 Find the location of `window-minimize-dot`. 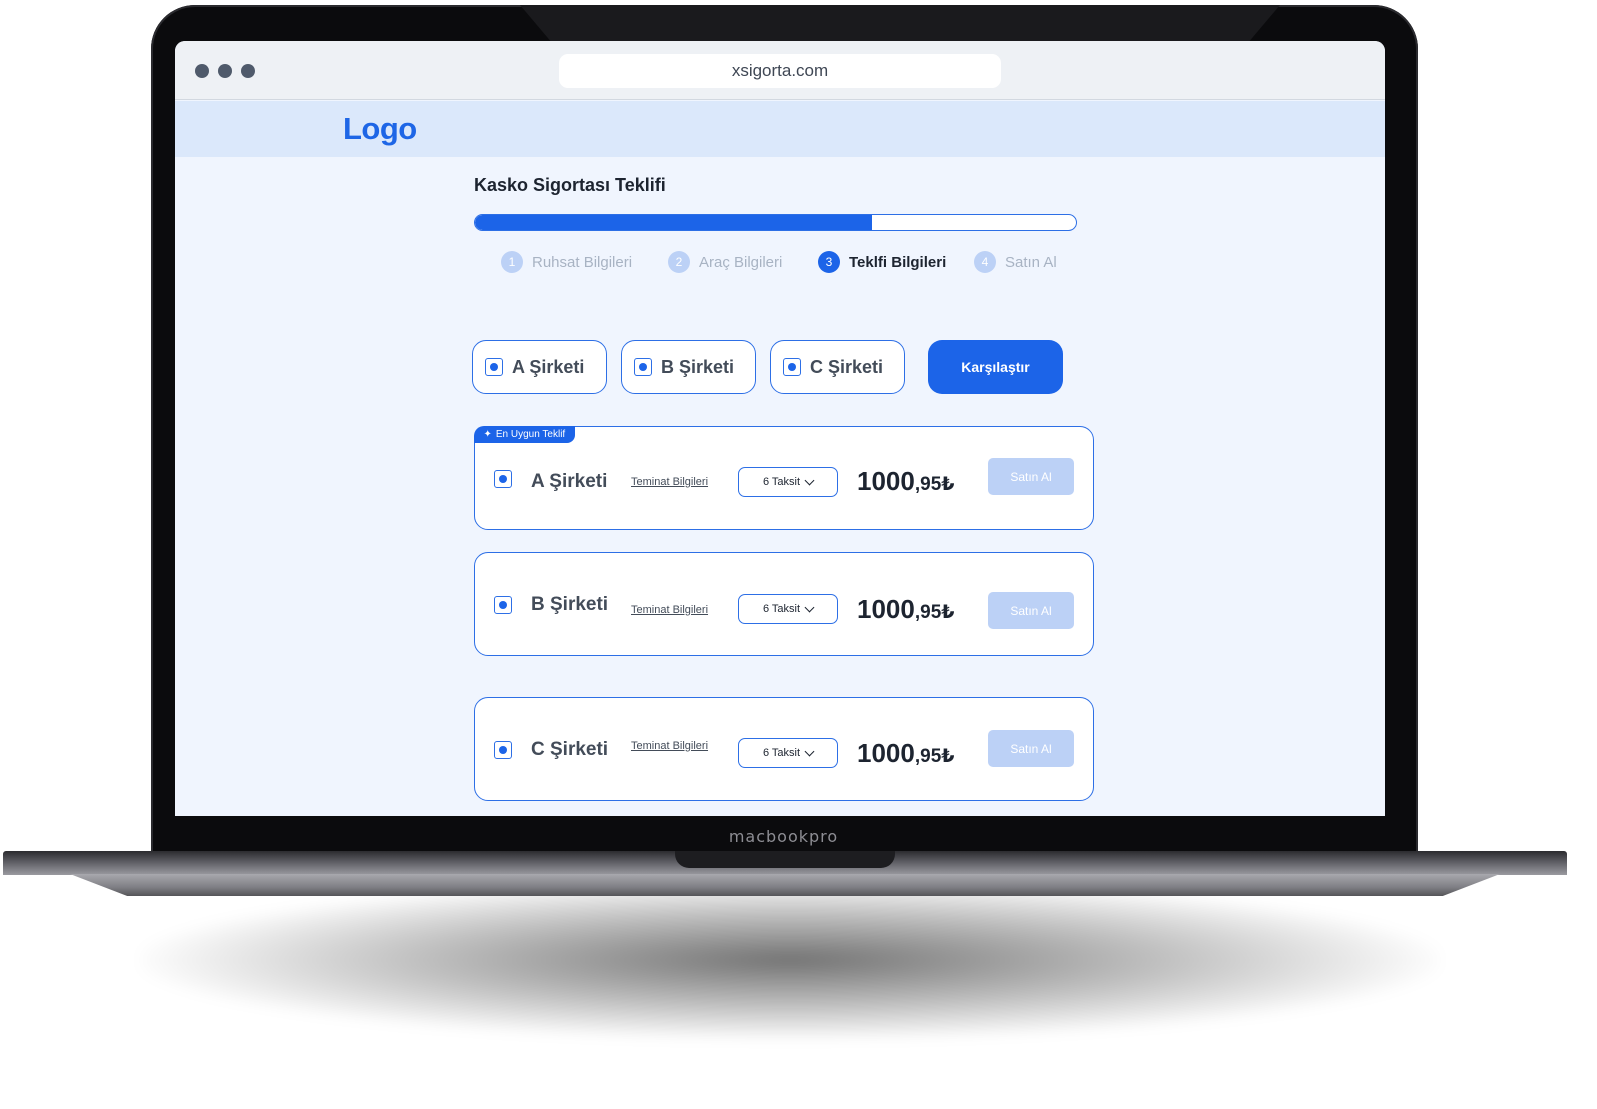

window-minimize-dot is located at coordinates (225, 71).